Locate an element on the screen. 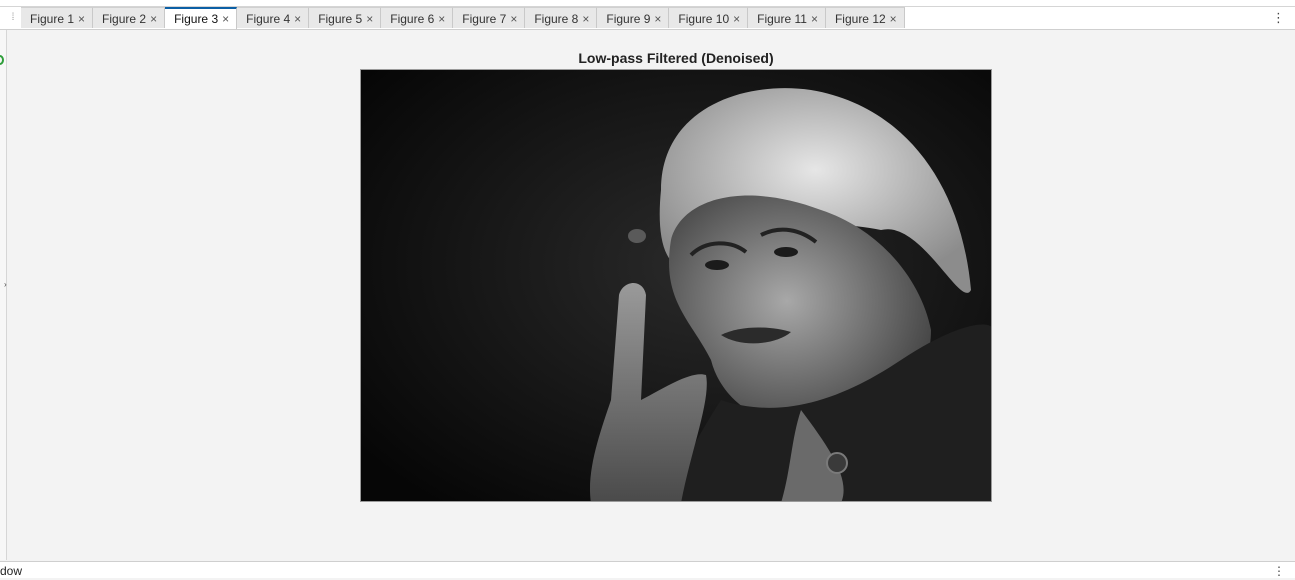  tab-figure-4: Figure 4 × is located at coordinates (273, 17).